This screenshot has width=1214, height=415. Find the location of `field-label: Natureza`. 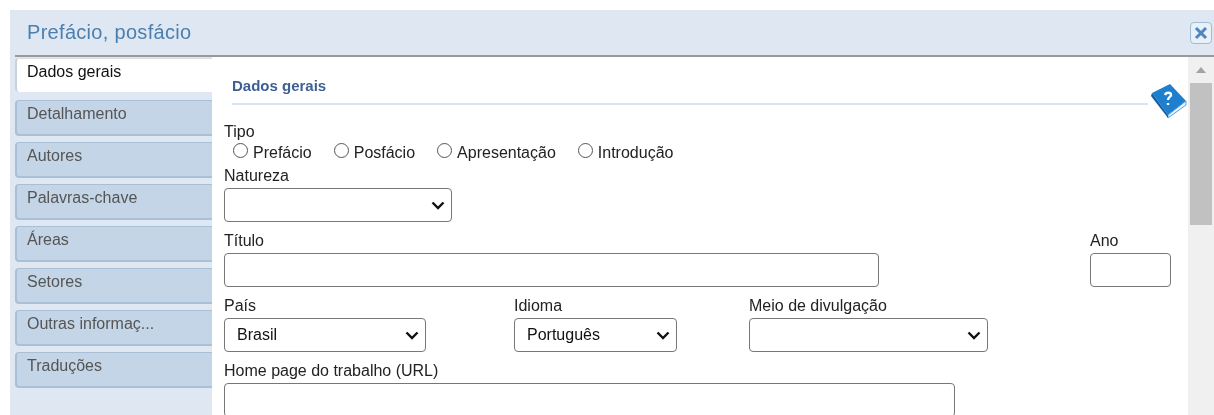

field-label: Natureza is located at coordinates (257, 176).